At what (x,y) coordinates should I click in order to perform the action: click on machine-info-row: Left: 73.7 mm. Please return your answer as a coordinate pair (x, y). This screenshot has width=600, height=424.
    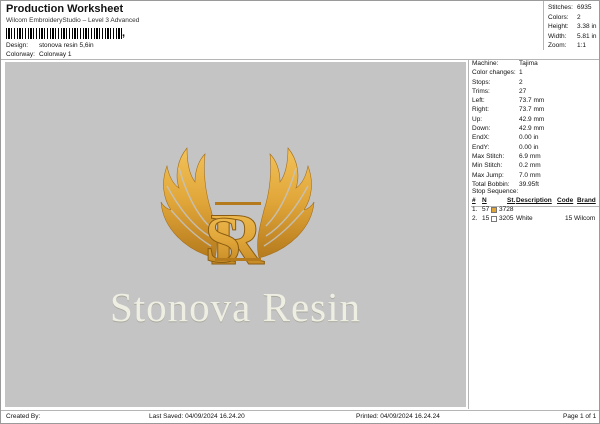
    Looking at the image, I should click on (535, 101).